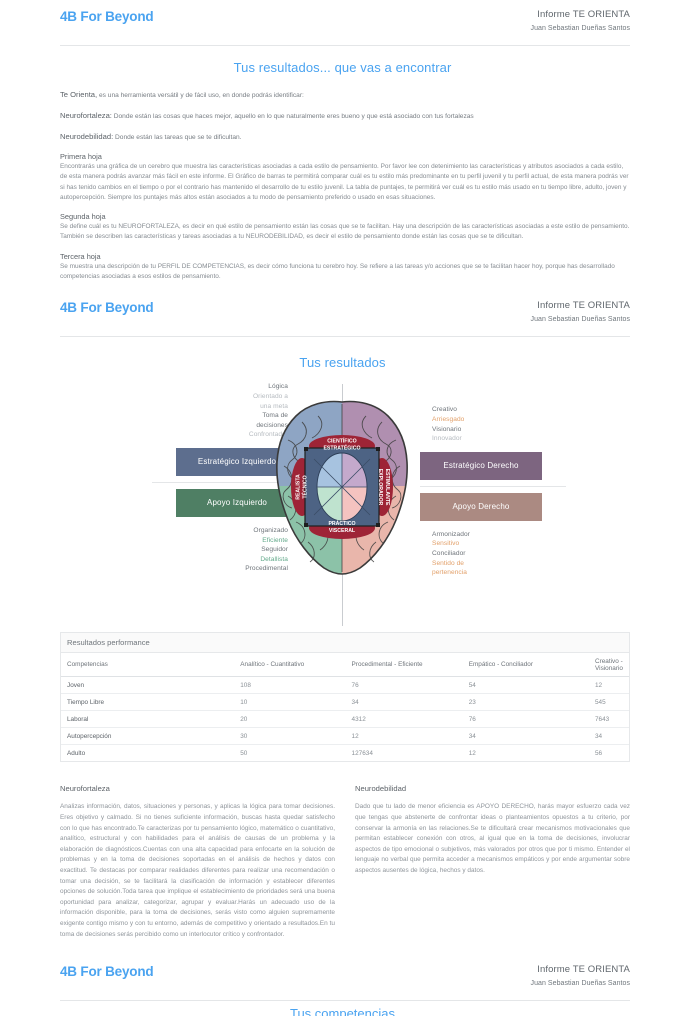 The height and width of the screenshot is (1016, 685). I want to click on quadrant-label-bottom: PRÁCTICO, so click(341, 523).